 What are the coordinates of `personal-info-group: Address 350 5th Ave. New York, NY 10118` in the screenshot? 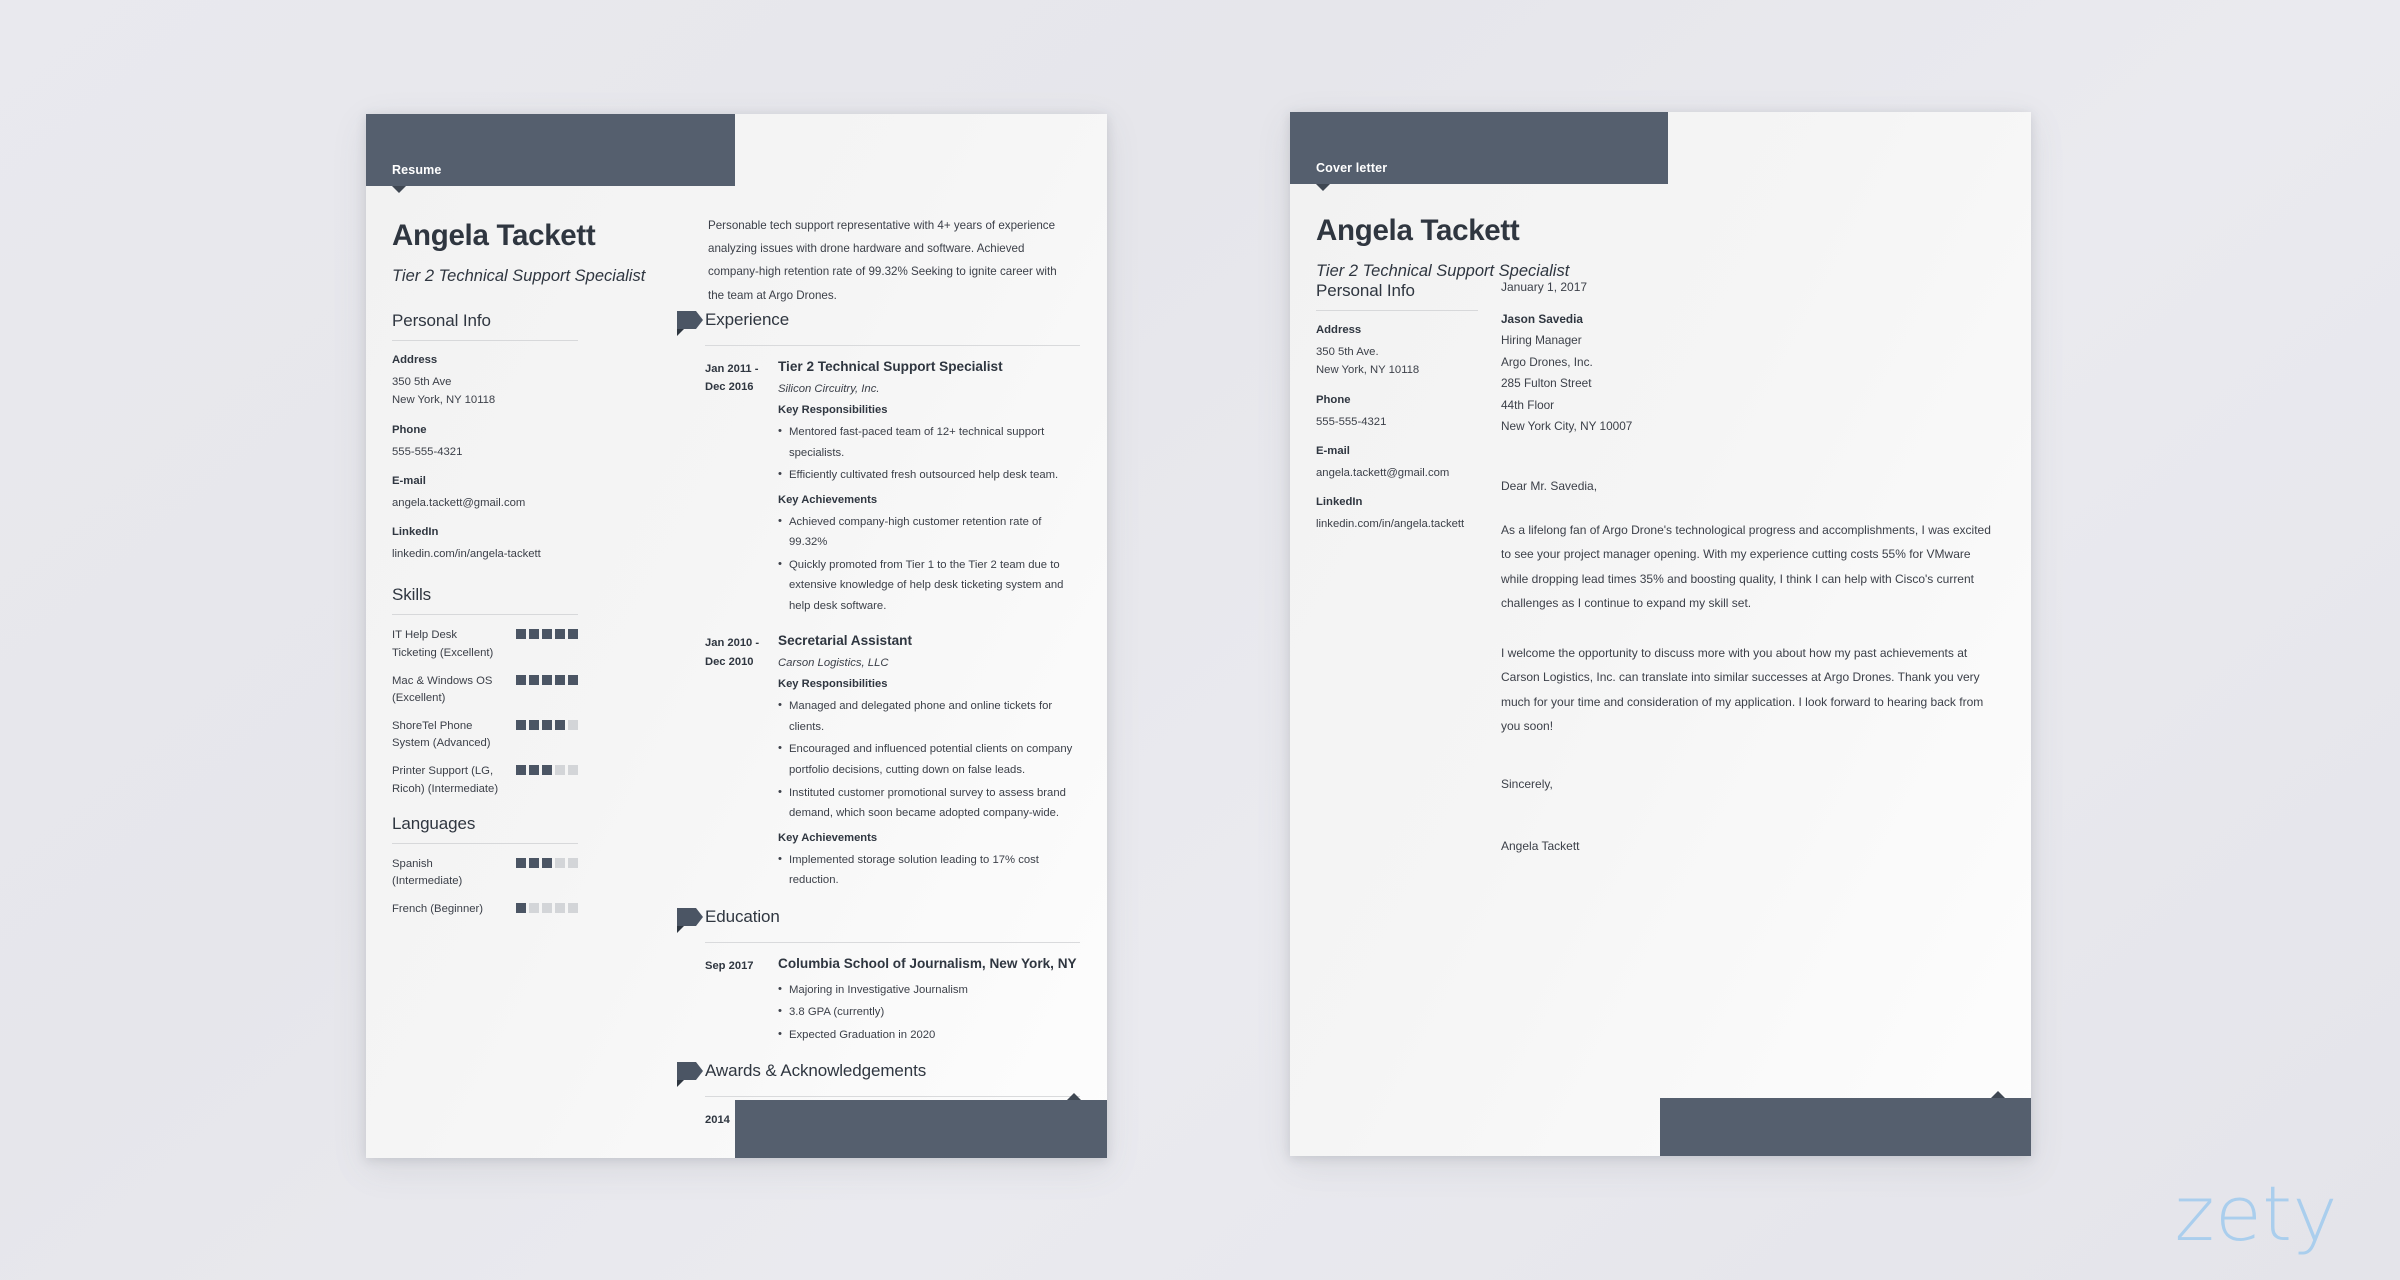 It's located at (1397, 352).